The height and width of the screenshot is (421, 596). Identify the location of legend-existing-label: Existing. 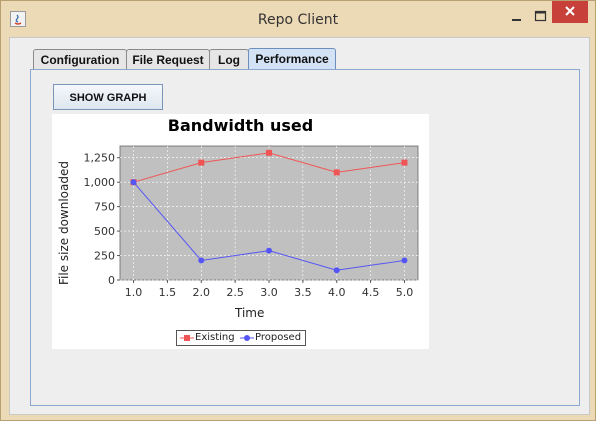
(215, 337).